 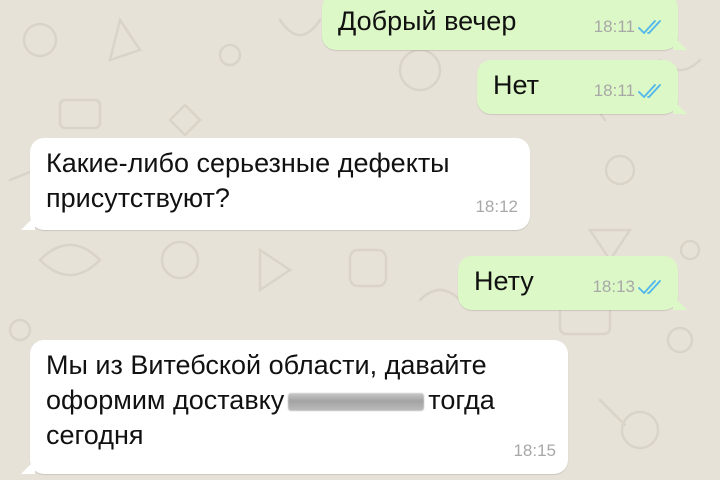 I want to click on message-line: оформим доставку тогда, so click(x=270, y=400).